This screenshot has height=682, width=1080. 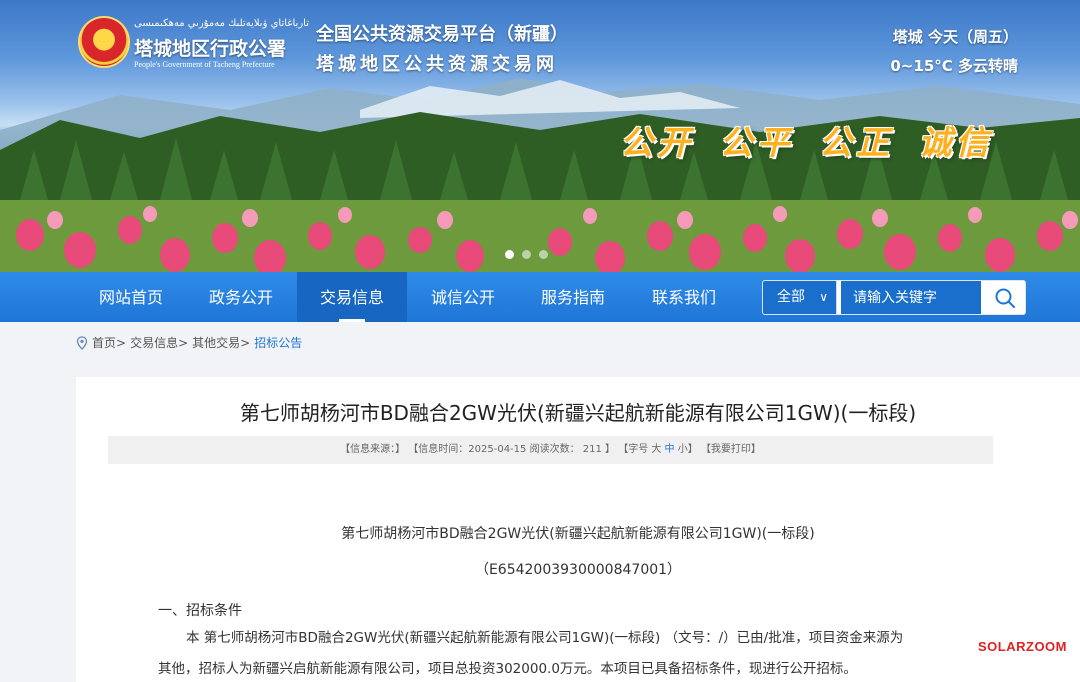 I want to click on org-name: 塔城地区行政公署, so click(x=210, y=49).